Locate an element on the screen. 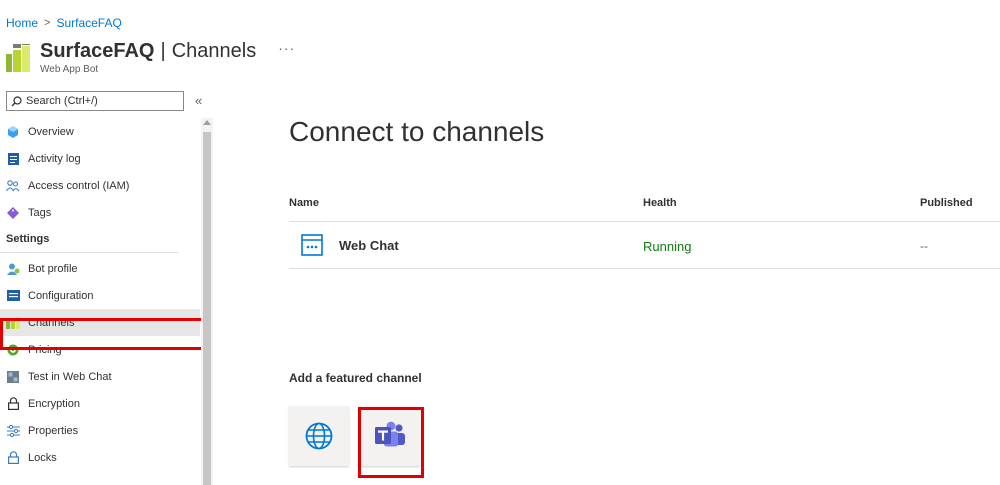  sidebar-item-label: Configuration is located at coordinates (61, 295).